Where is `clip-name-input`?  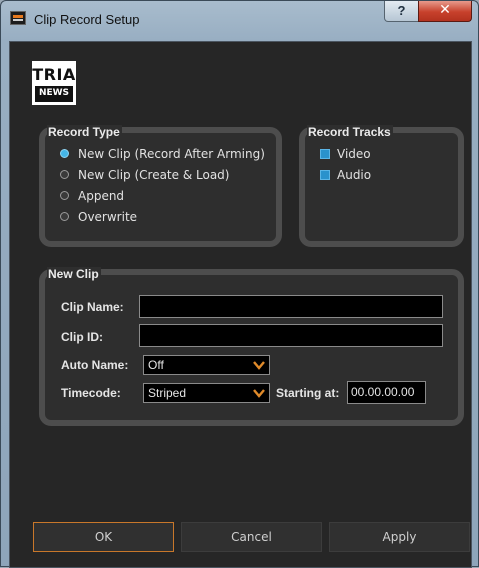
clip-name-input is located at coordinates (291, 306).